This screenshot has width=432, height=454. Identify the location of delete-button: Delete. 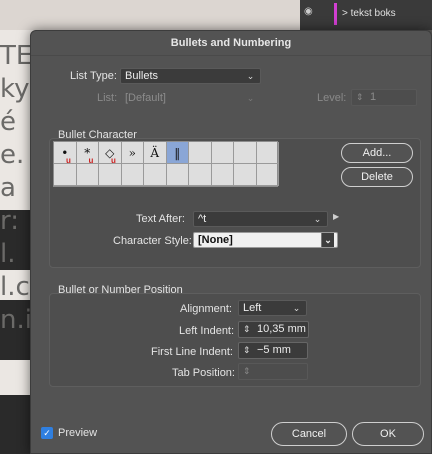
(377, 177).